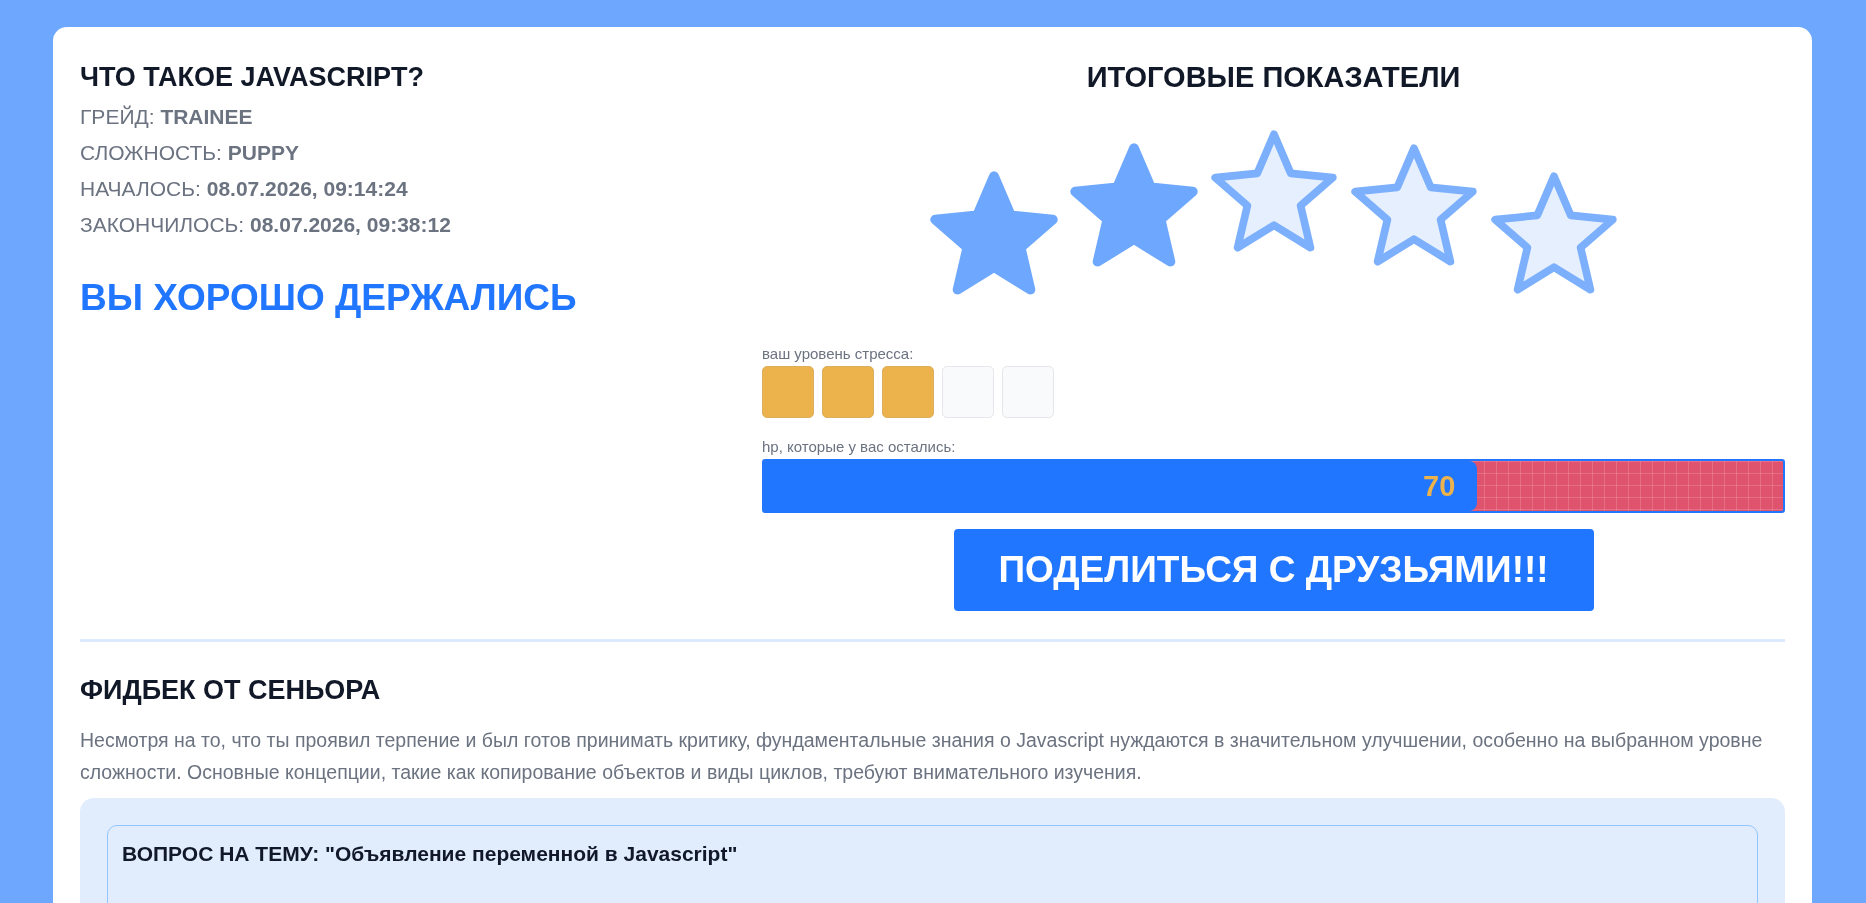 This screenshot has width=1866, height=903. I want to click on topic-title: ЧТО ТАКОЕ JAVASCRIPT?, so click(253, 77).